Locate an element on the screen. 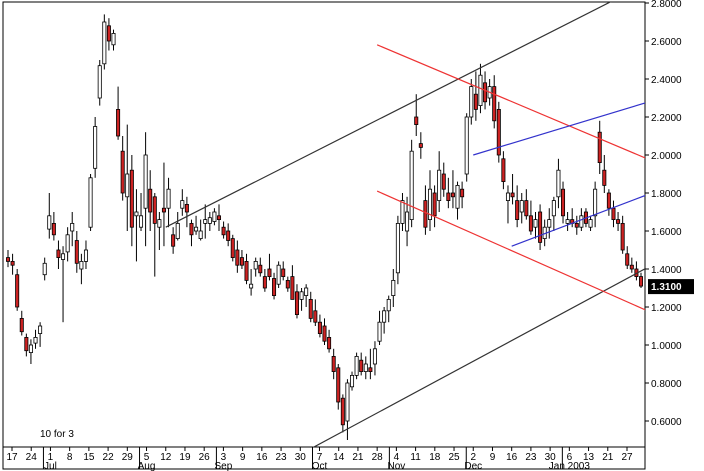 This screenshot has width=704, height=471. last-price-tag-label: 1.3100 is located at coordinates (666, 287).